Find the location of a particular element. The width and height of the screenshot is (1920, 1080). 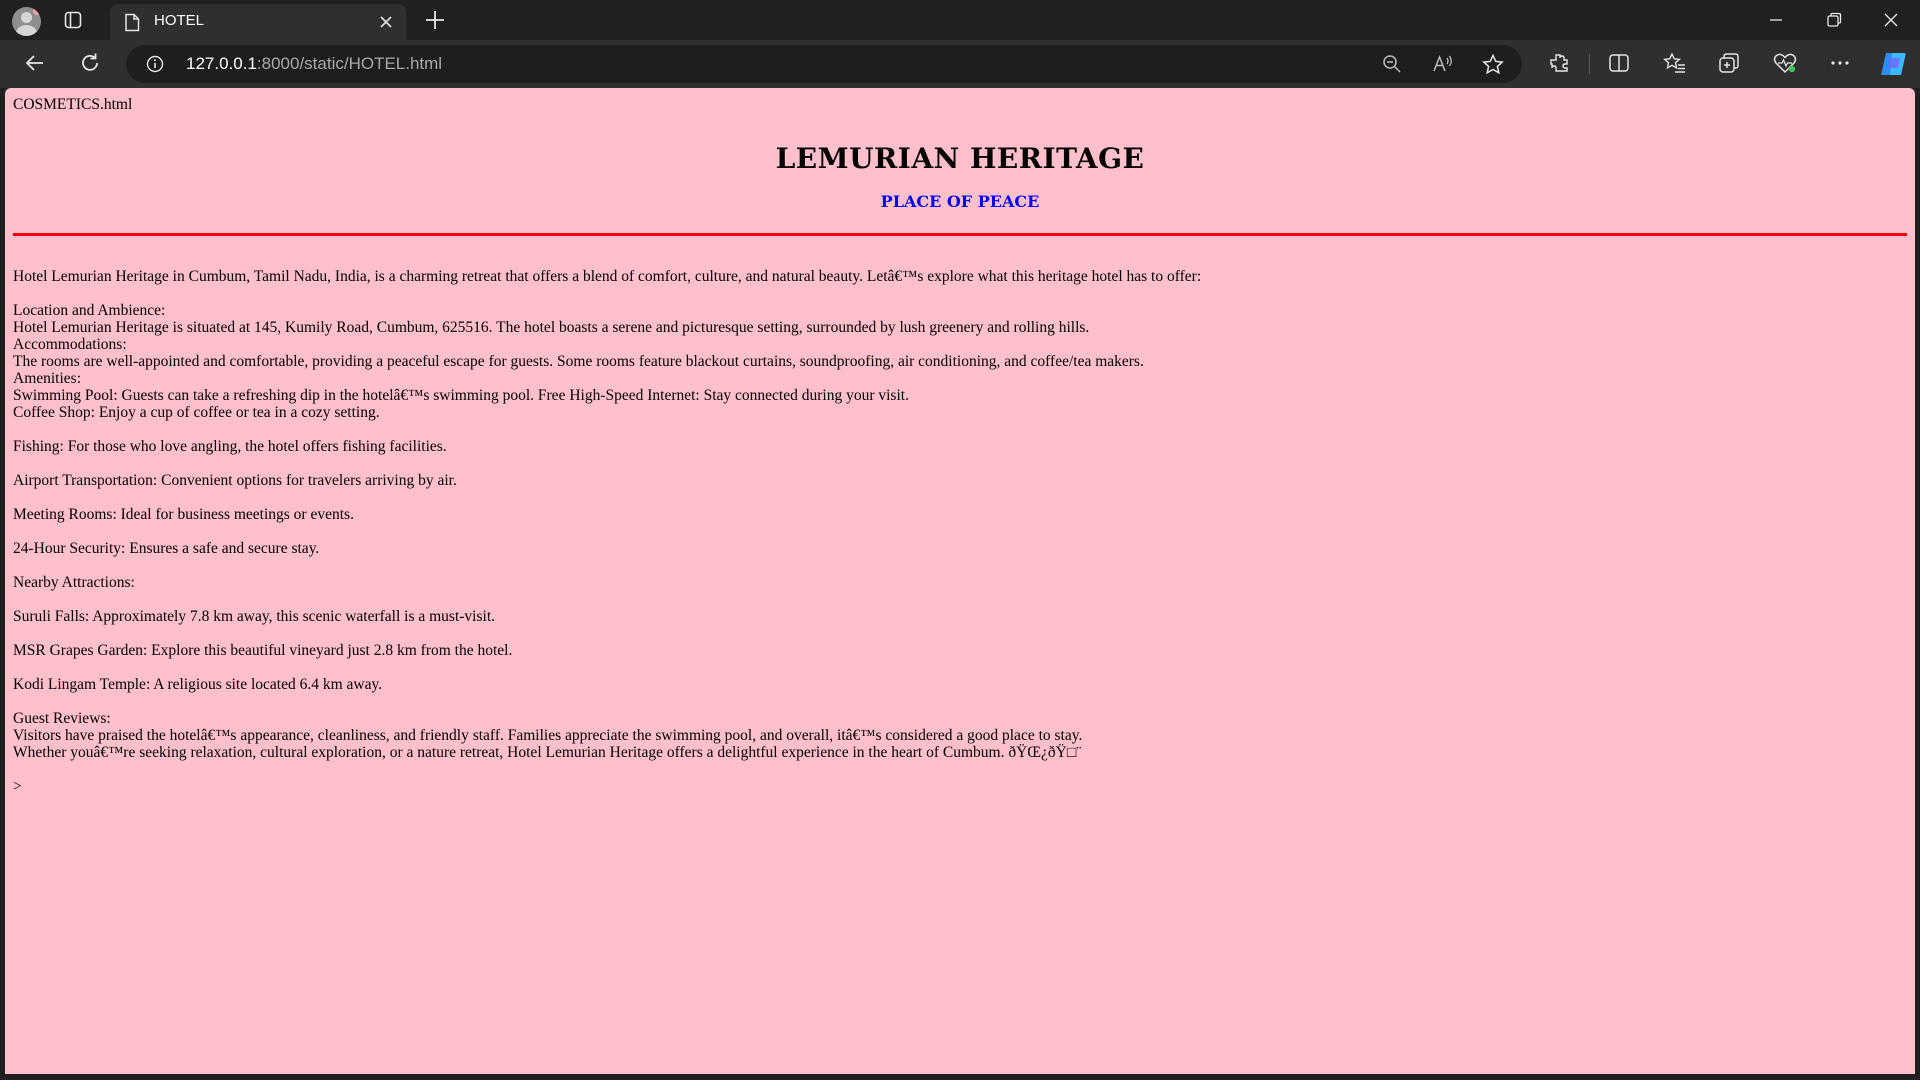

url-text: 127.0.0.1:8000/static/HOTEL.html is located at coordinates (314, 64).